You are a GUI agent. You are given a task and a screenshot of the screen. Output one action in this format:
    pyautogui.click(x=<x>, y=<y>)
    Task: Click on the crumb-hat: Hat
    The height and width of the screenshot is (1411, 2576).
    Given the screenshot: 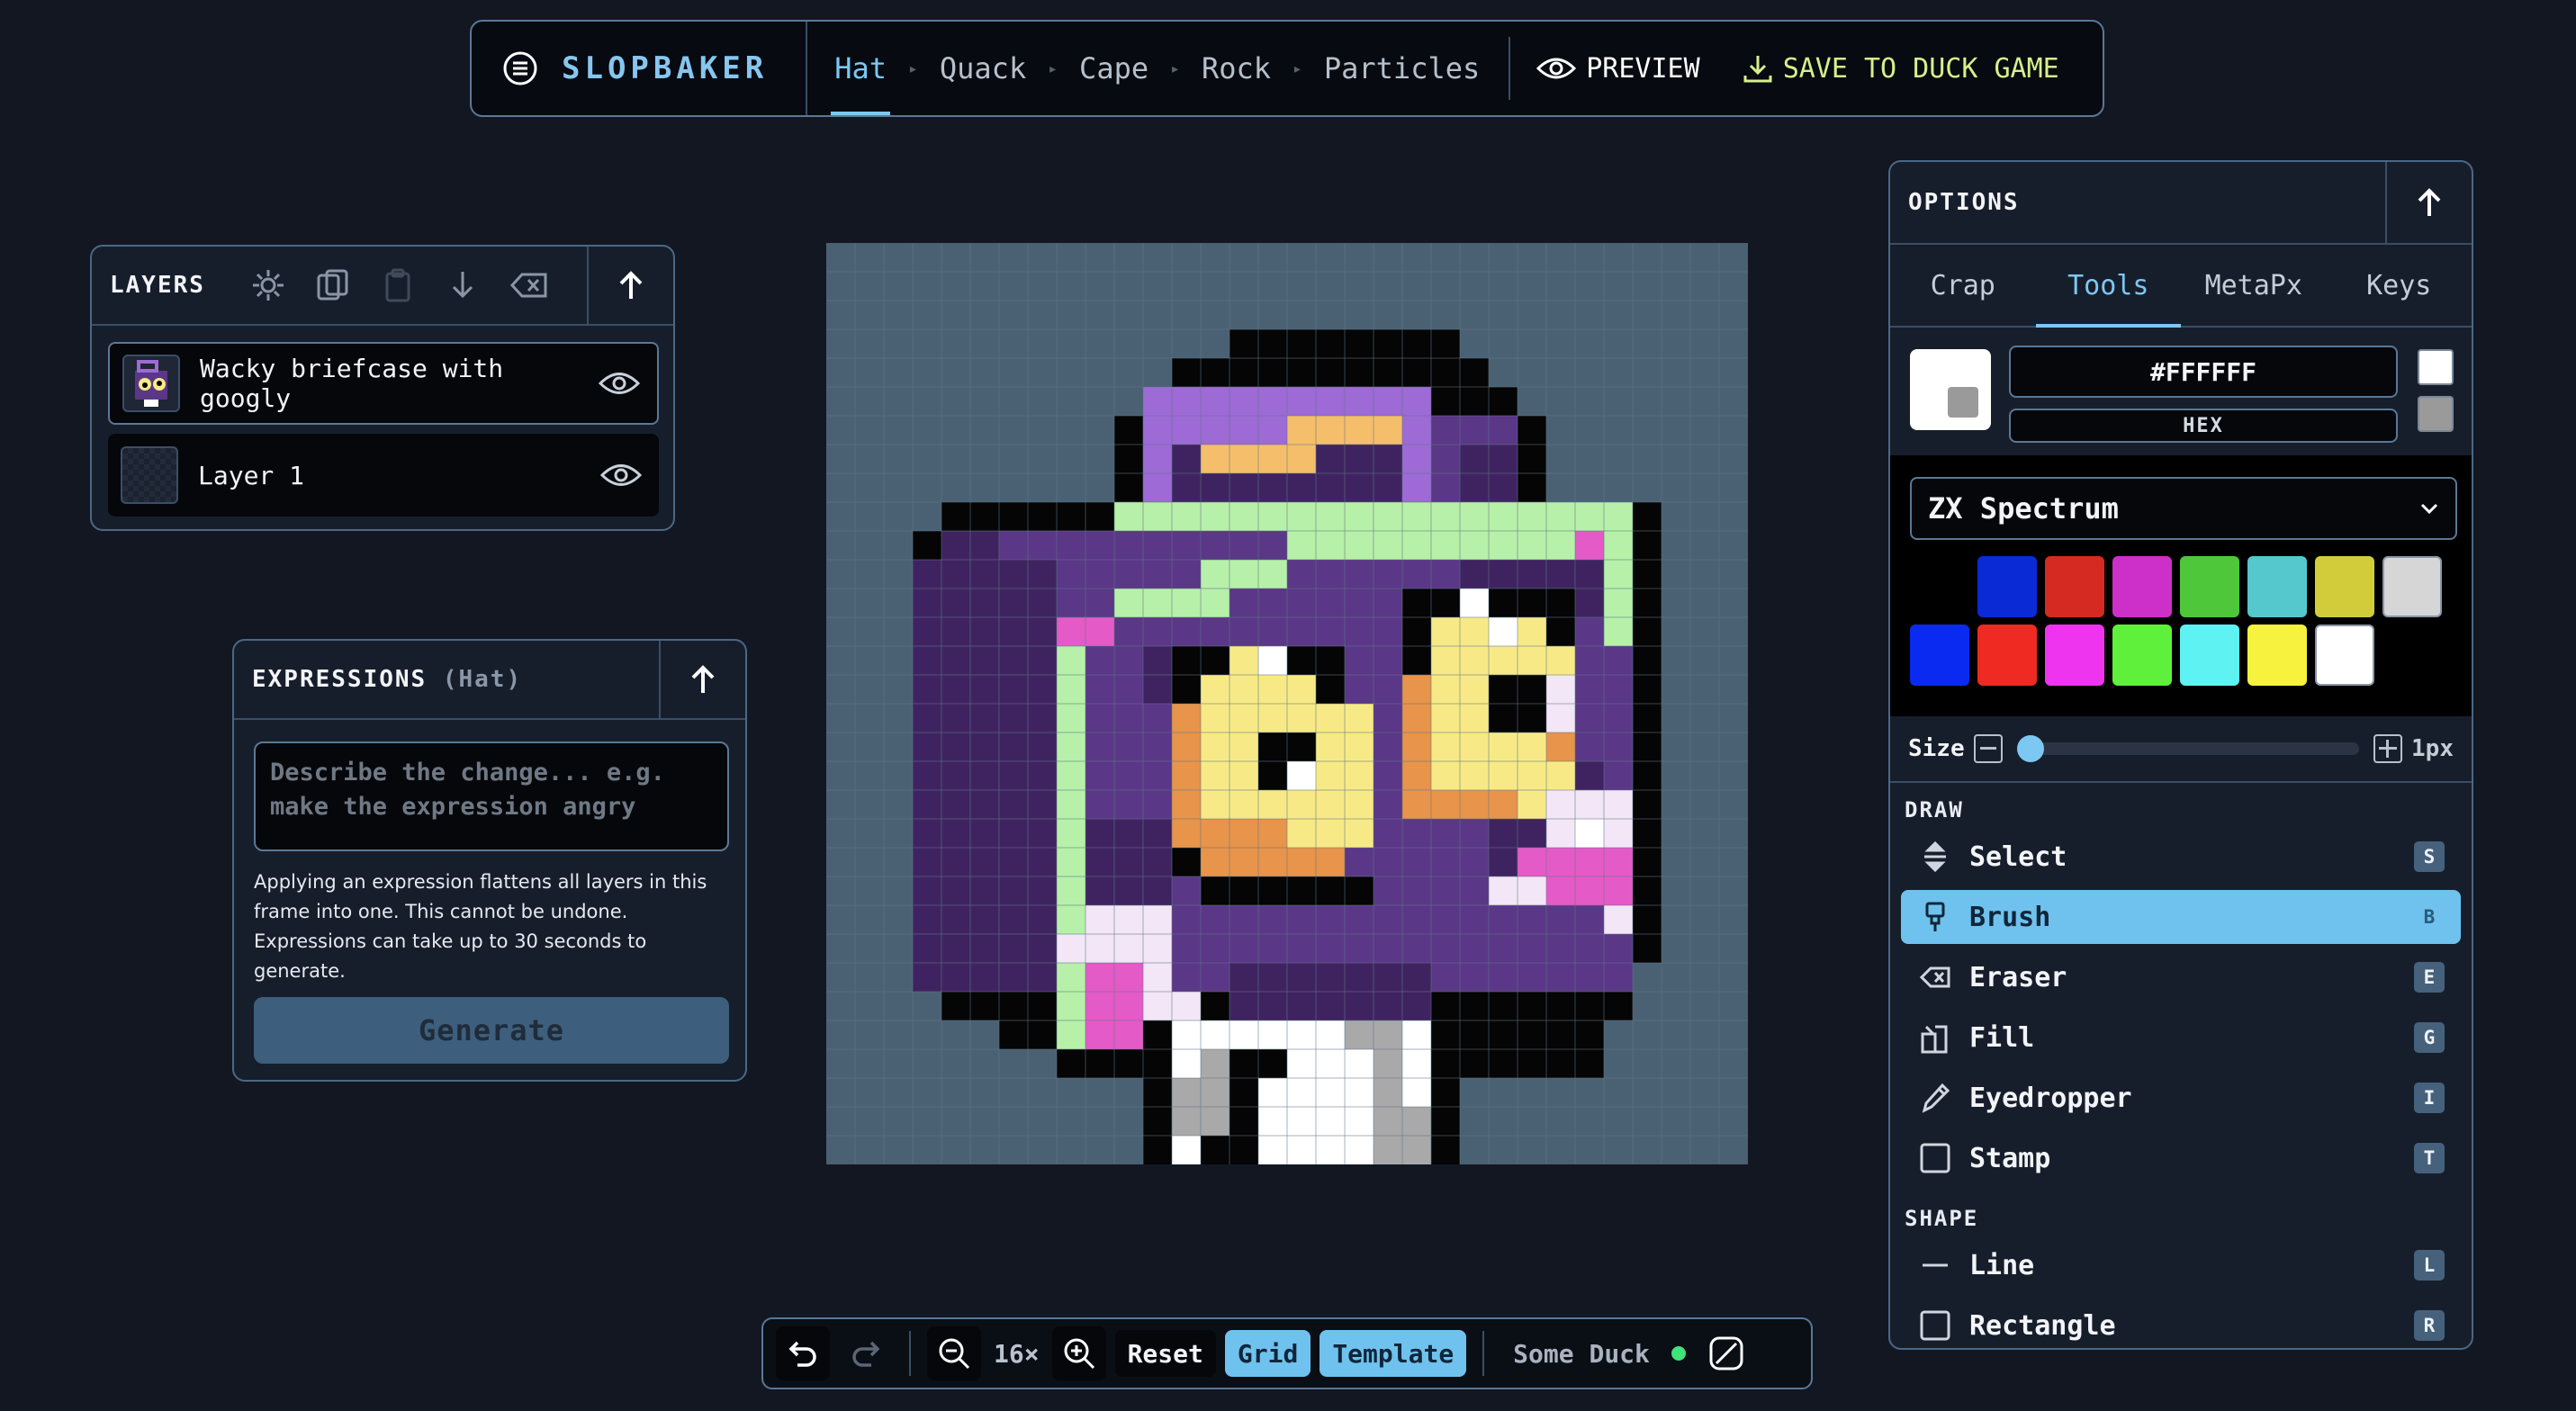 What is the action you would take?
    pyautogui.click(x=860, y=68)
    